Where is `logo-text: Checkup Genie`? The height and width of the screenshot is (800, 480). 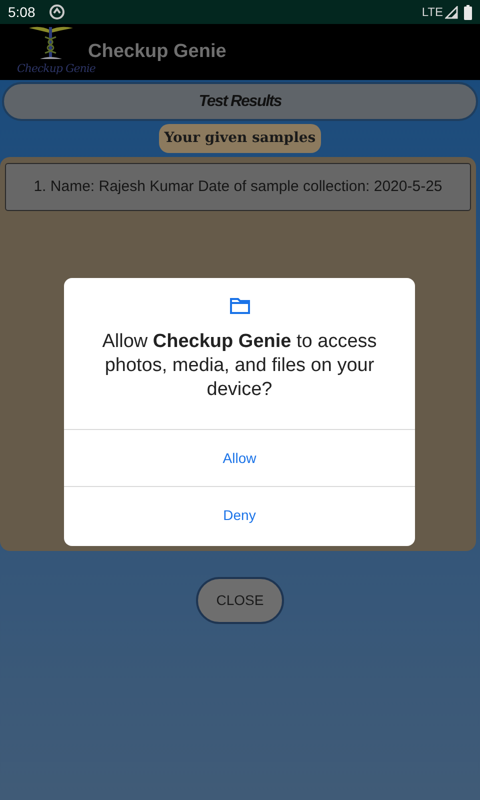 logo-text: Checkup Genie is located at coordinates (56, 69).